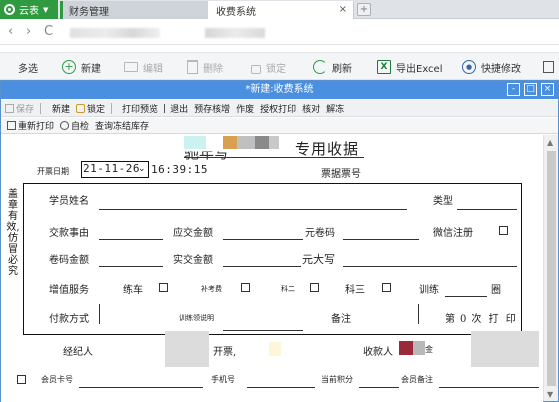 This screenshot has height=402, width=559. I want to click on new-button: + 新建, so click(81, 67).